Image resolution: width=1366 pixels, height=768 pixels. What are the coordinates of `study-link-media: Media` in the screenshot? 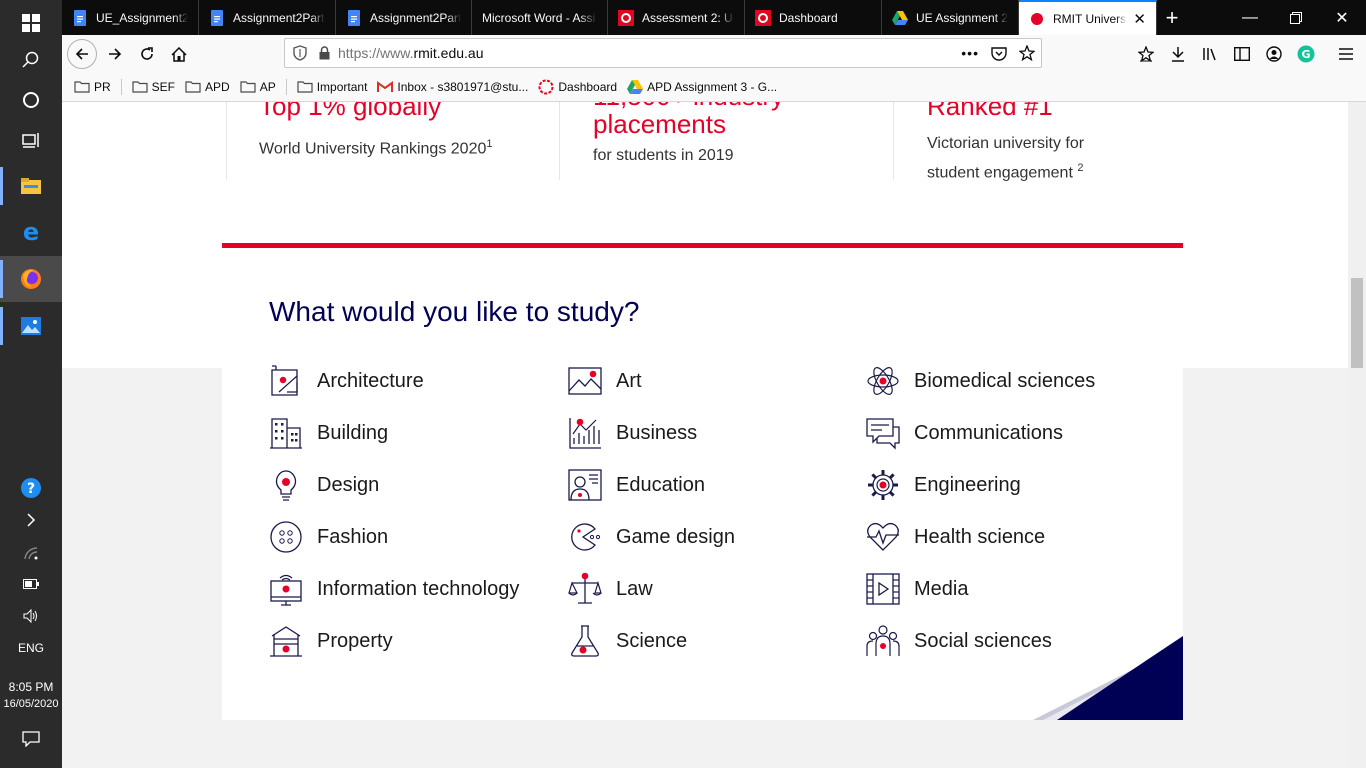 It's located at (917, 589).